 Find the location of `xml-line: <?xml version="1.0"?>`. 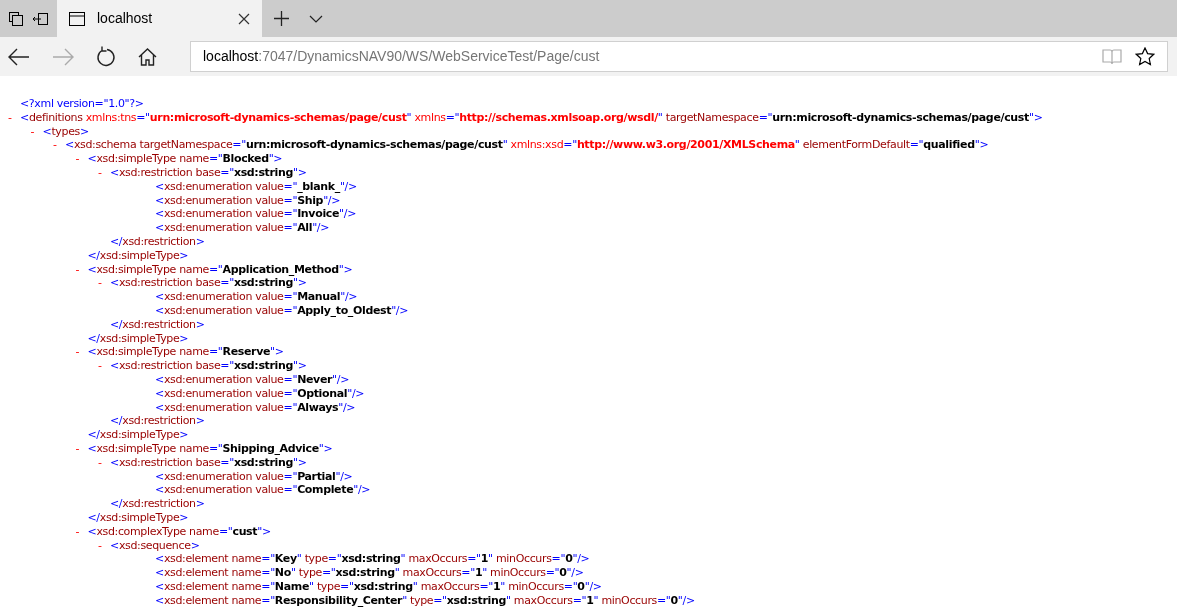

xml-line: <?xml version="1.0"?> is located at coordinates (82, 103).